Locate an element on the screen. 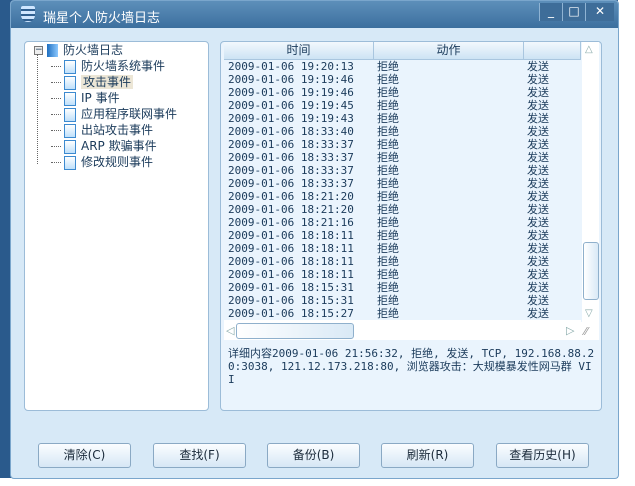 This screenshot has width=635, height=486. vertical-scroll-thumb is located at coordinates (591, 271).